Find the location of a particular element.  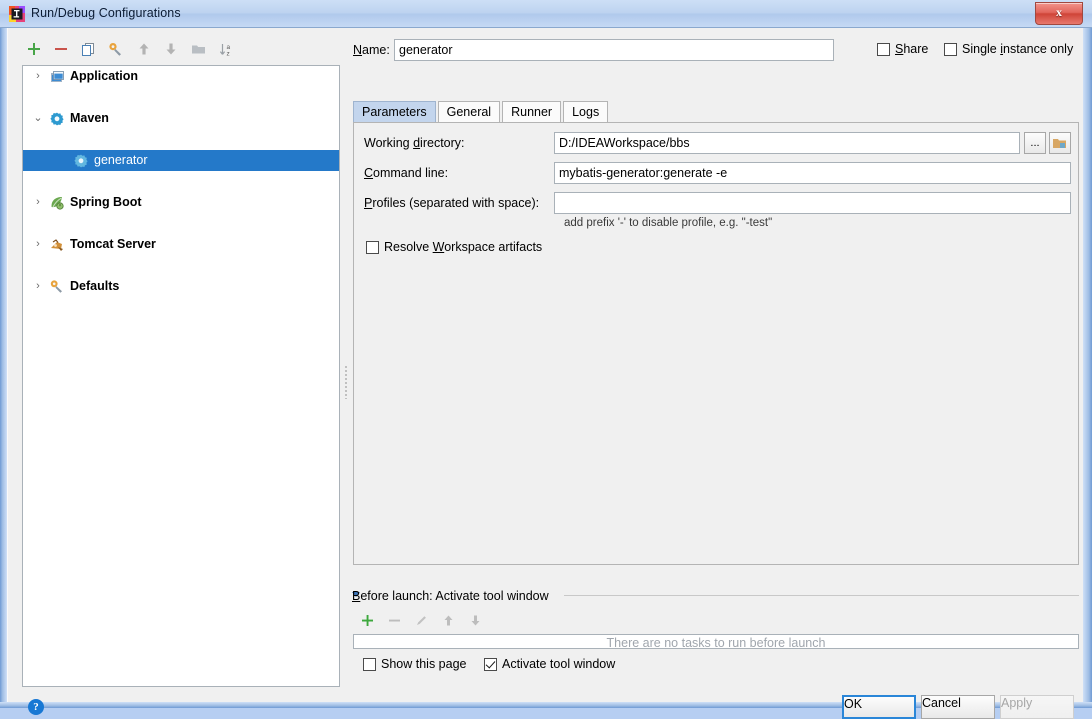

share-label: Share is located at coordinates (912, 49).